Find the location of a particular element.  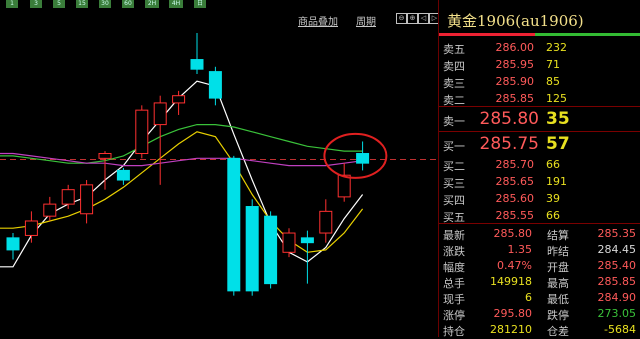

bid-label: 买四 is located at coordinates (454, 200).